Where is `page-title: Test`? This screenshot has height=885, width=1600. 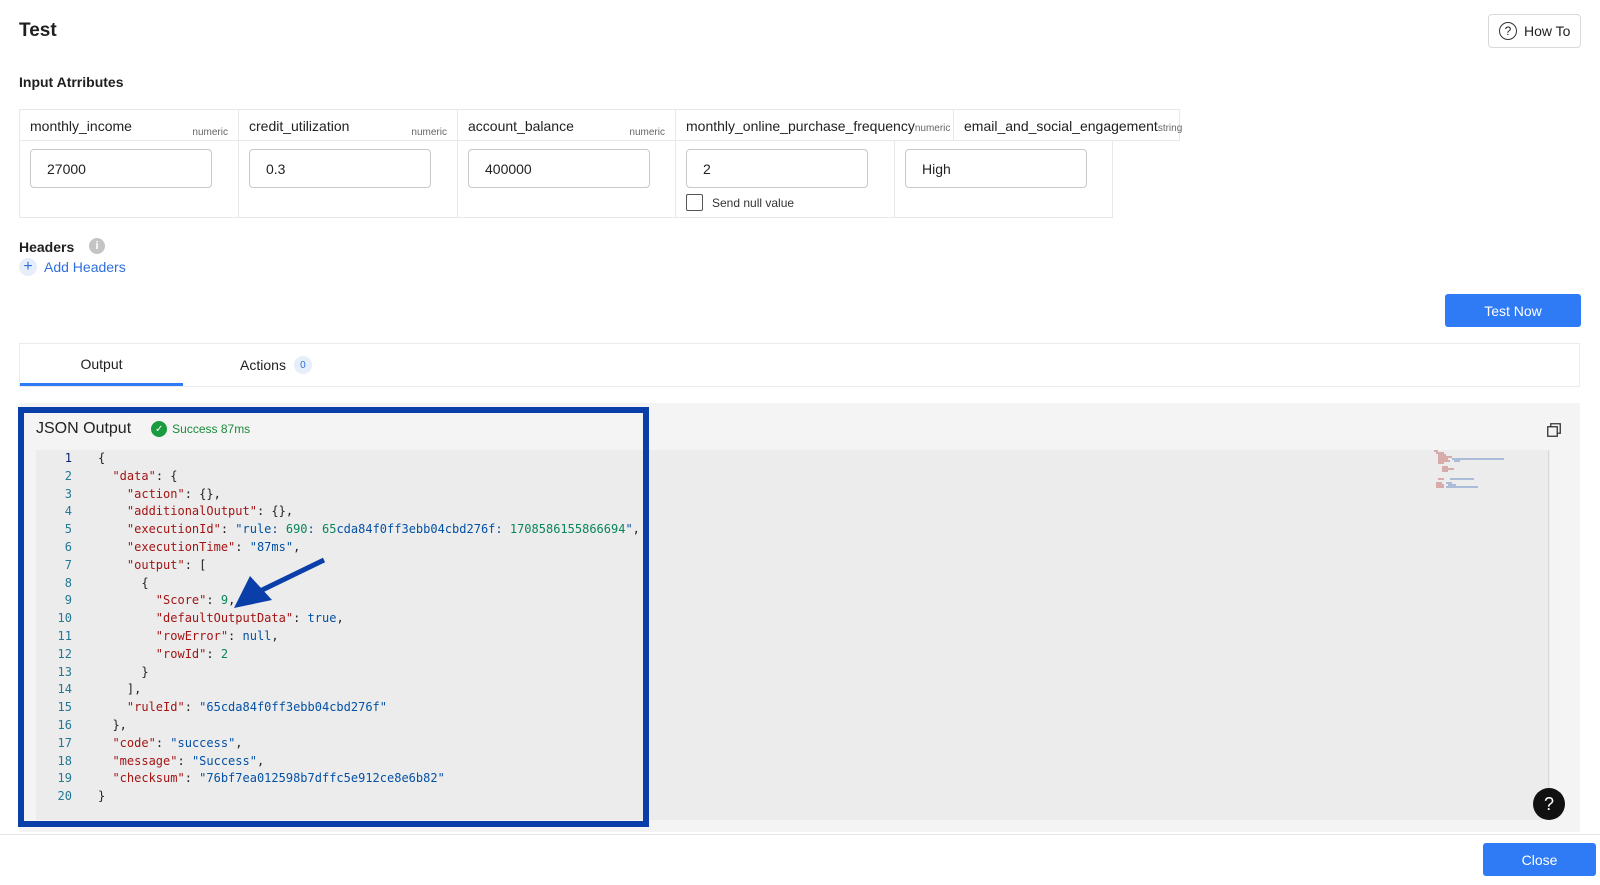 page-title: Test is located at coordinates (38, 30).